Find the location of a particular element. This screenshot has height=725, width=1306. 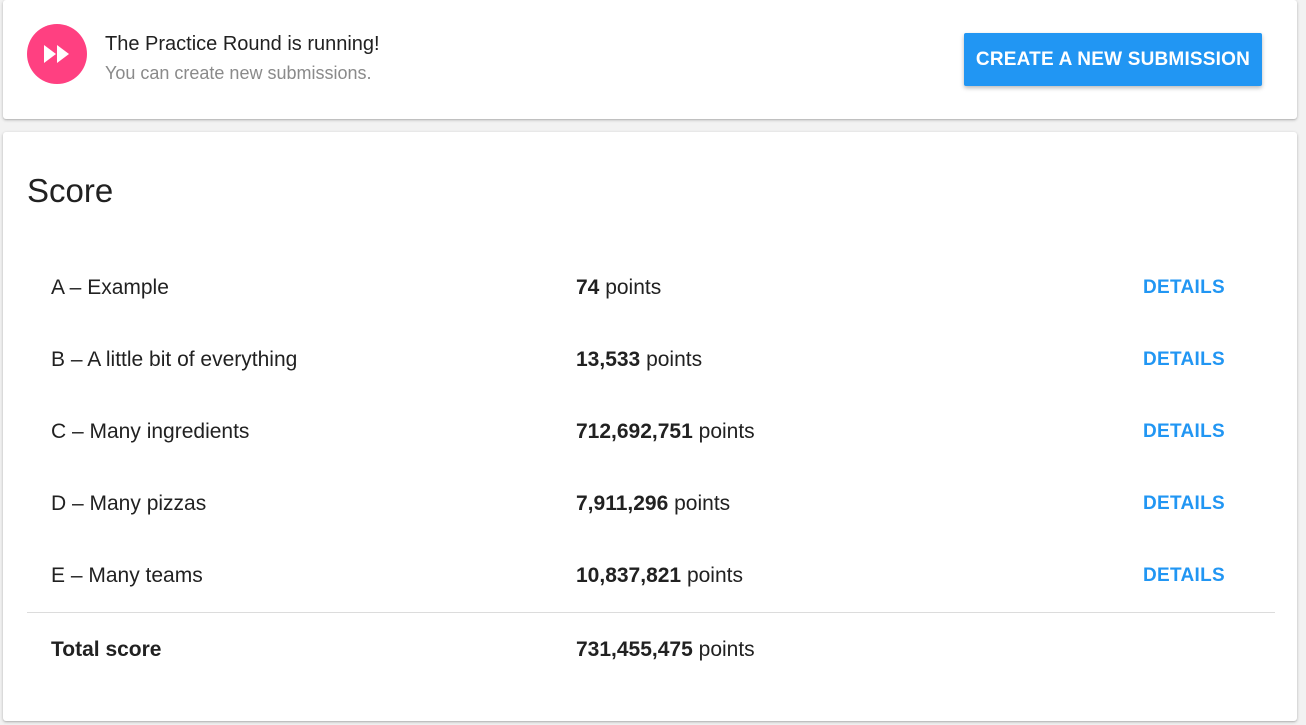

dataset-name: E – Many teams is located at coordinates (127, 575).